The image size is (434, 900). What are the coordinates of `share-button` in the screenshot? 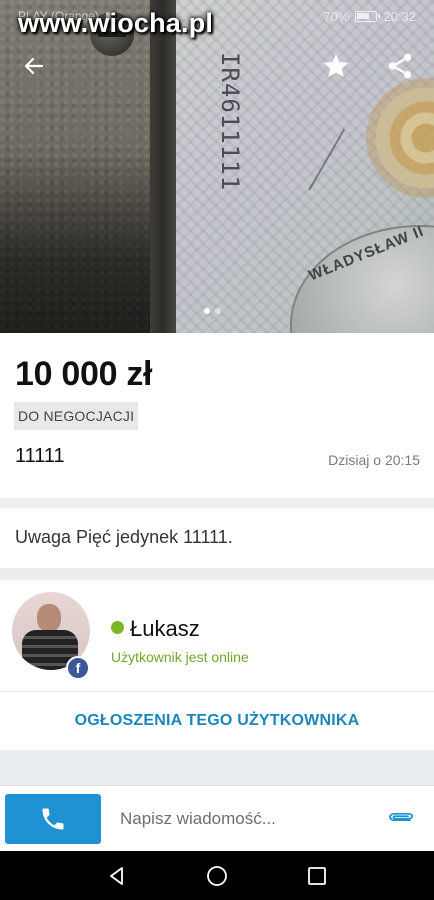 It's located at (400, 66).